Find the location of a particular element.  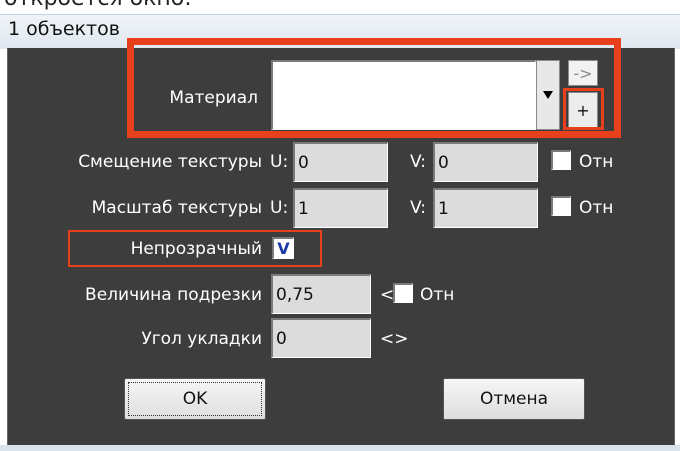

material-arrow-button: -> is located at coordinates (583, 73).